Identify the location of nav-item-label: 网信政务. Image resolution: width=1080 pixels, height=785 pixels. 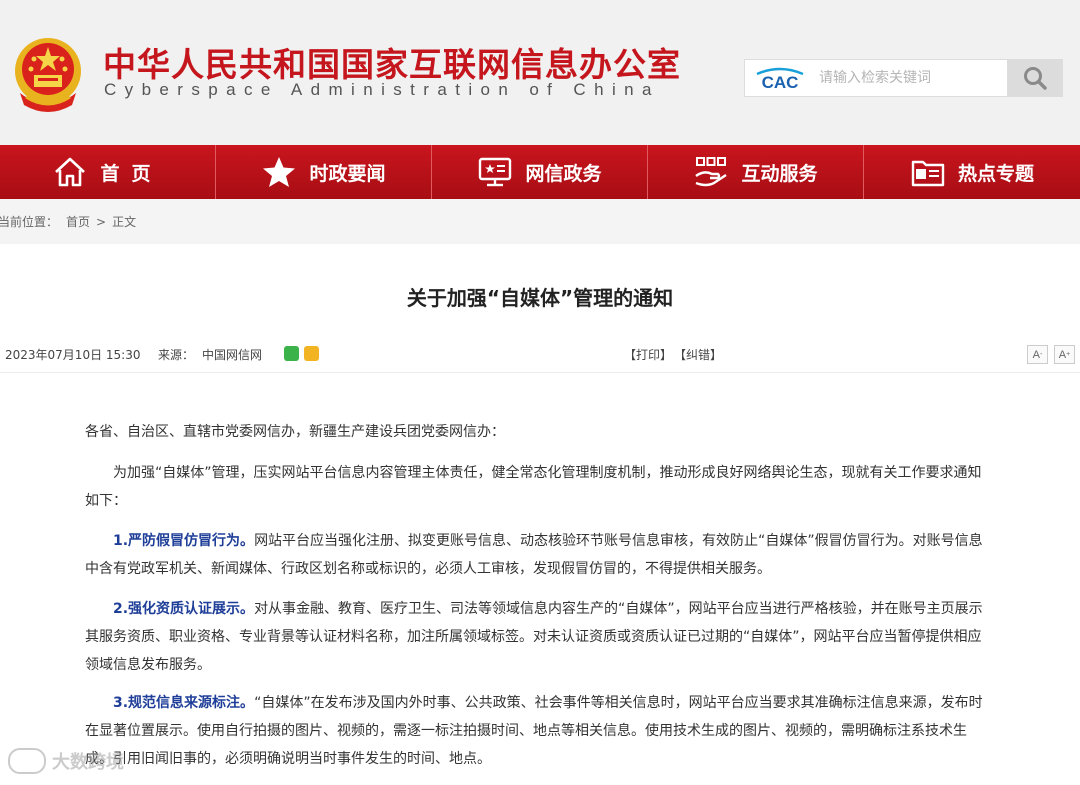
(563, 173).